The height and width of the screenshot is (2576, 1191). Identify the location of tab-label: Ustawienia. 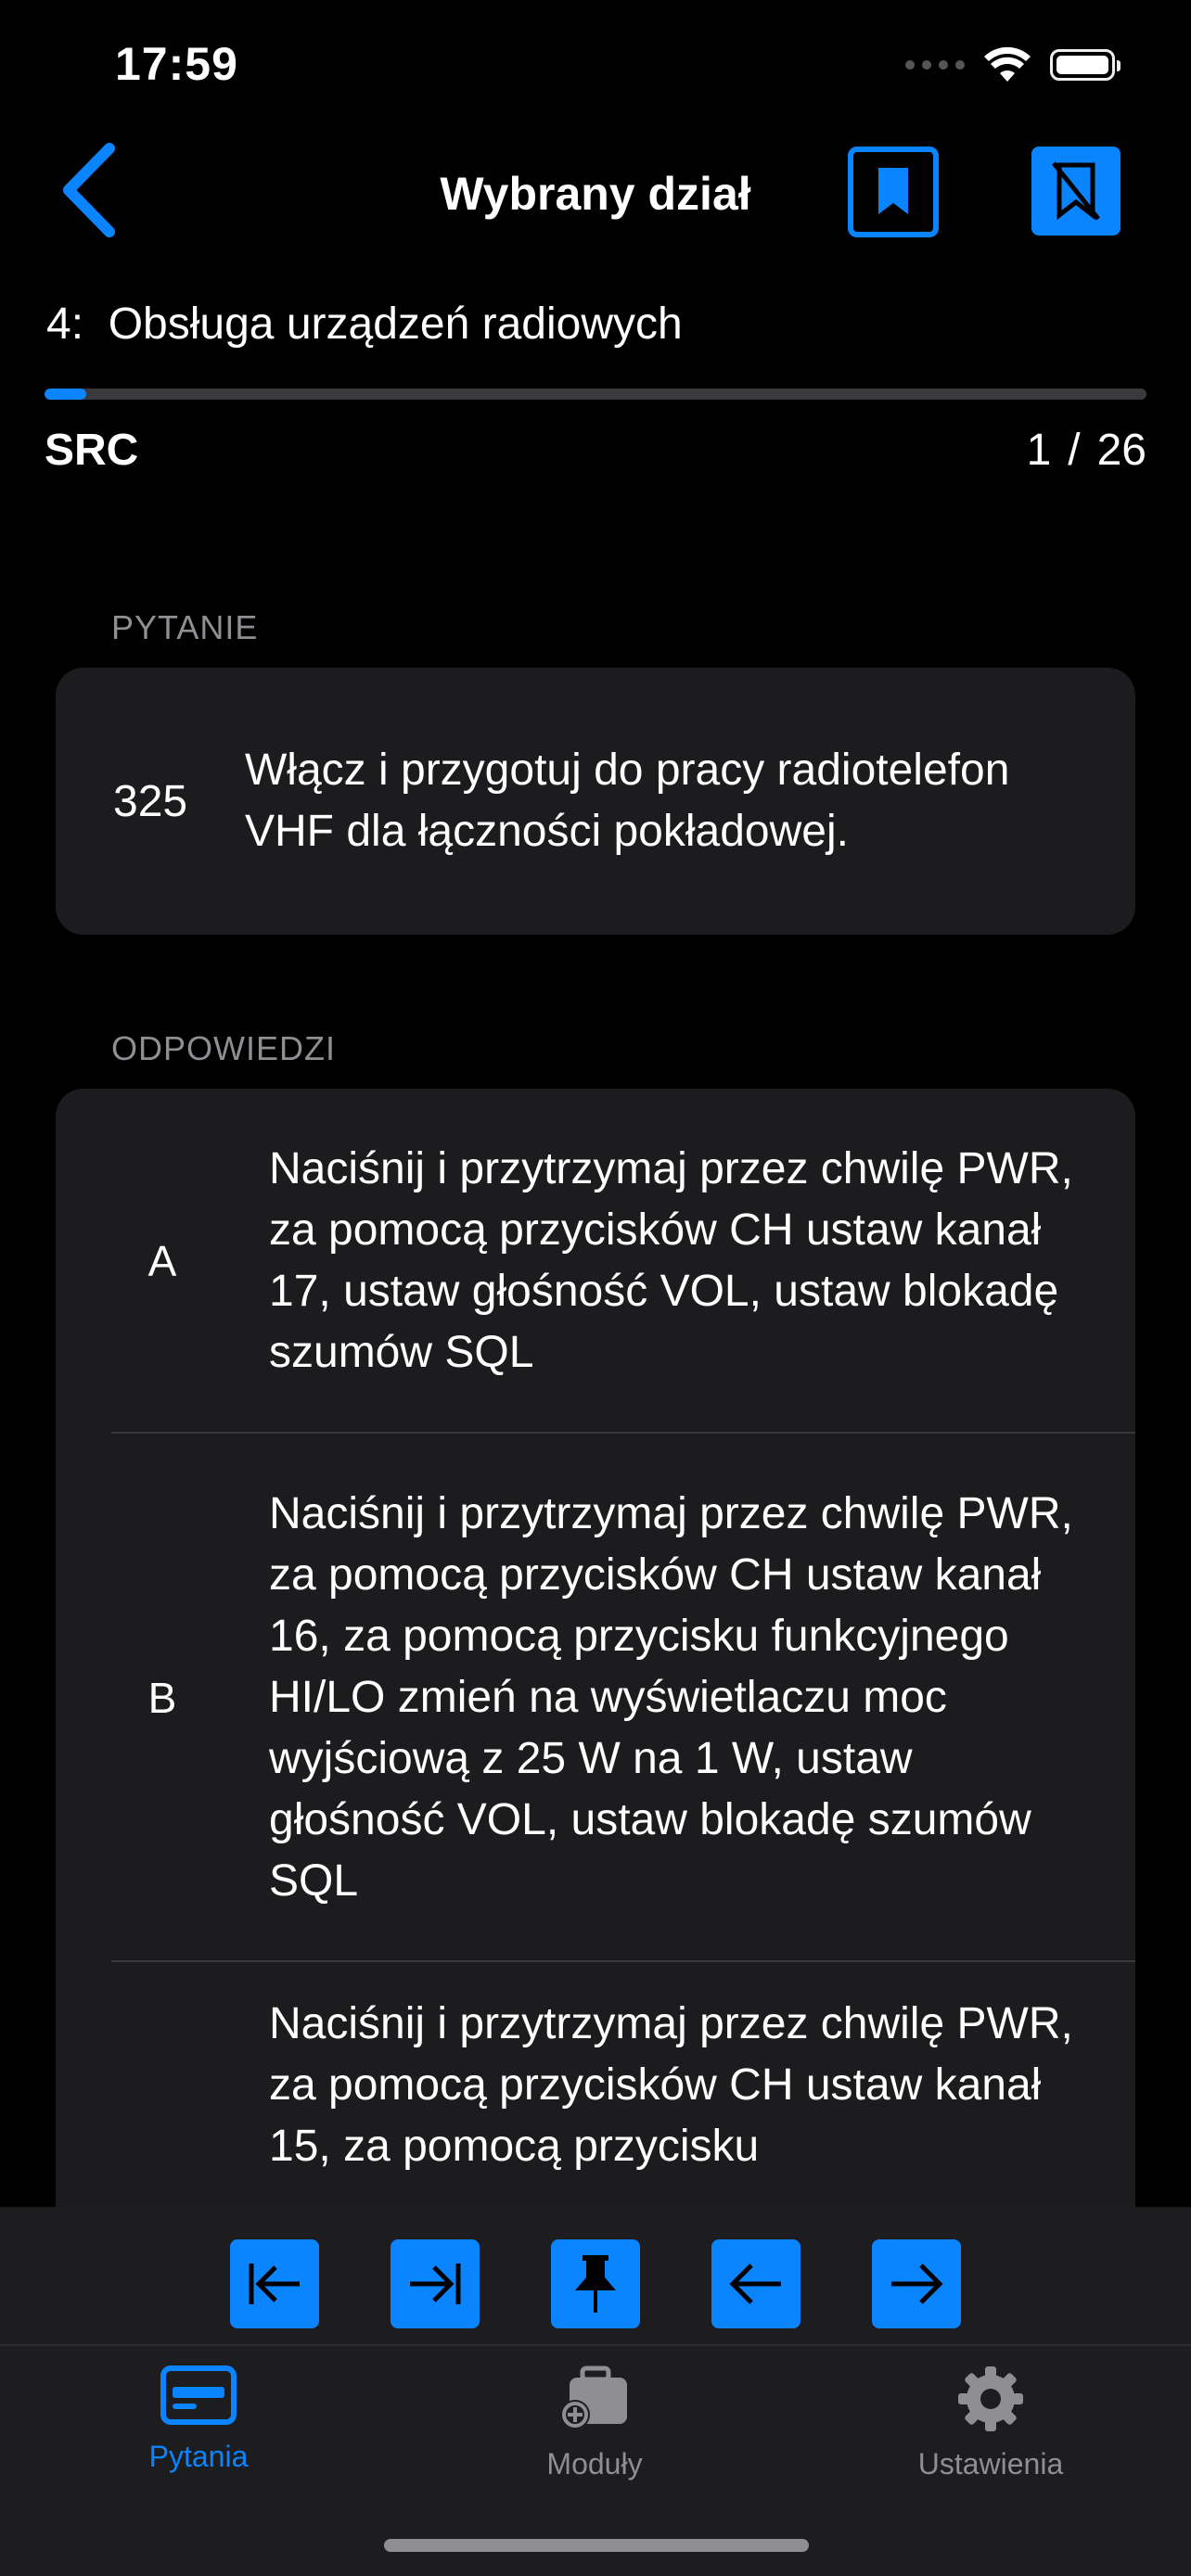
(990, 2463).